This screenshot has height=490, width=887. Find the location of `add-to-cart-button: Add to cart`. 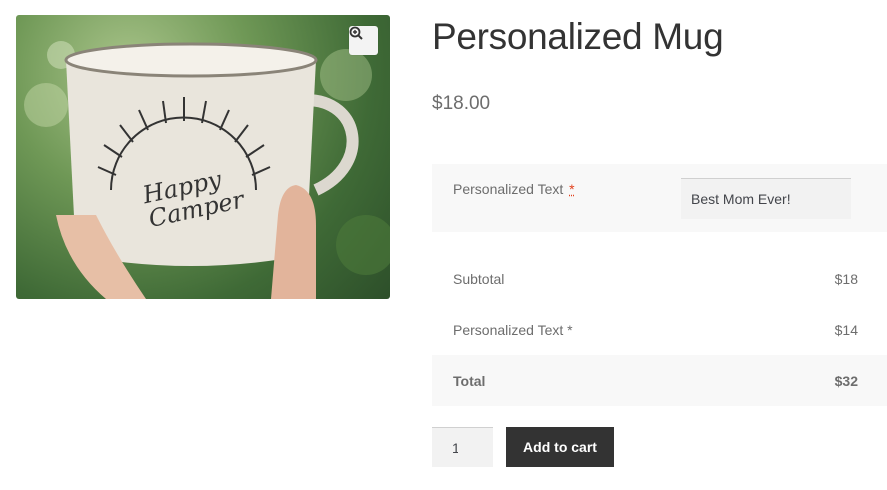

add-to-cart-button: Add to cart is located at coordinates (560, 447).